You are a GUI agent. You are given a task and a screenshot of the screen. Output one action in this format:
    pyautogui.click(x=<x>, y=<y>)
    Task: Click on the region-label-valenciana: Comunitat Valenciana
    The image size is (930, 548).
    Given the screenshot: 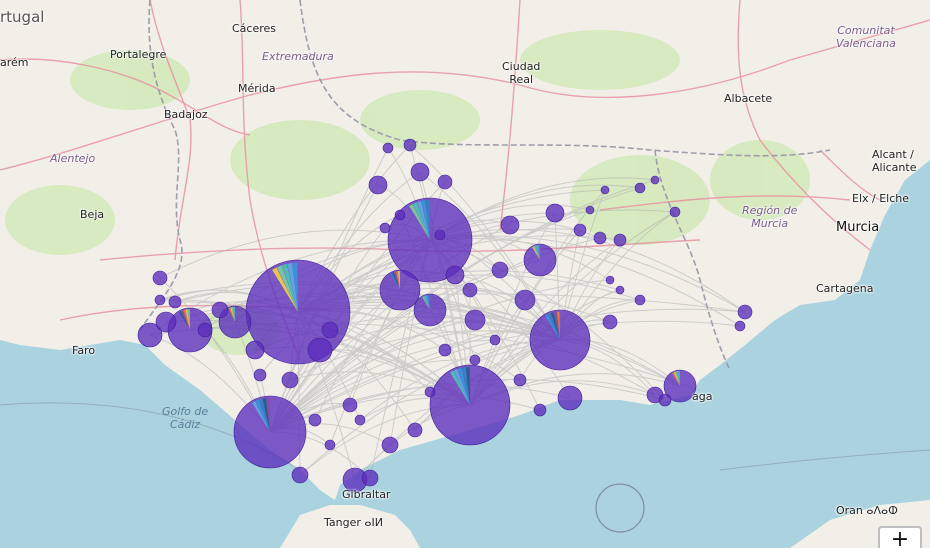 What is the action you would take?
    pyautogui.click(x=866, y=37)
    